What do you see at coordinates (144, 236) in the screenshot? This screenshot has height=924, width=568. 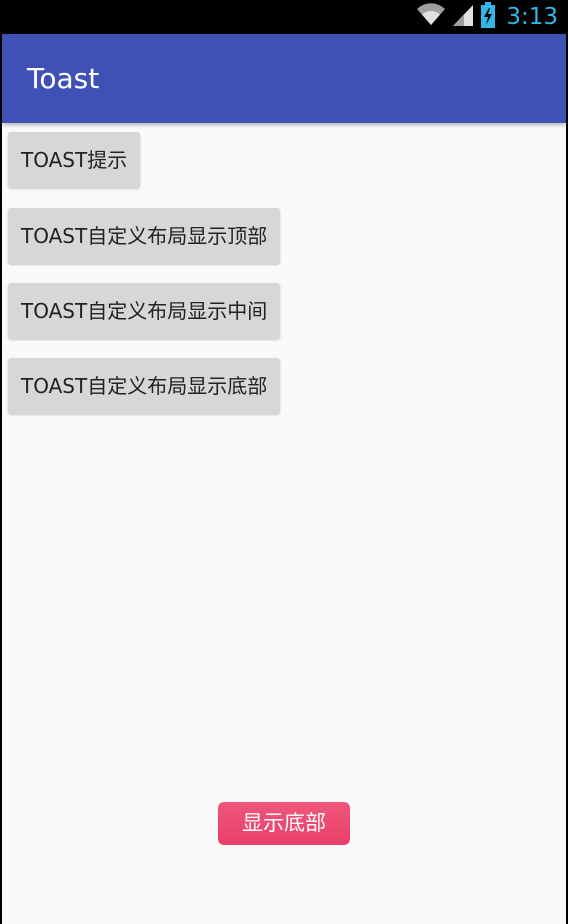 I see `toast-custom-top-button: TOAST自定义布局显示顶部` at bounding box center [144, 236].